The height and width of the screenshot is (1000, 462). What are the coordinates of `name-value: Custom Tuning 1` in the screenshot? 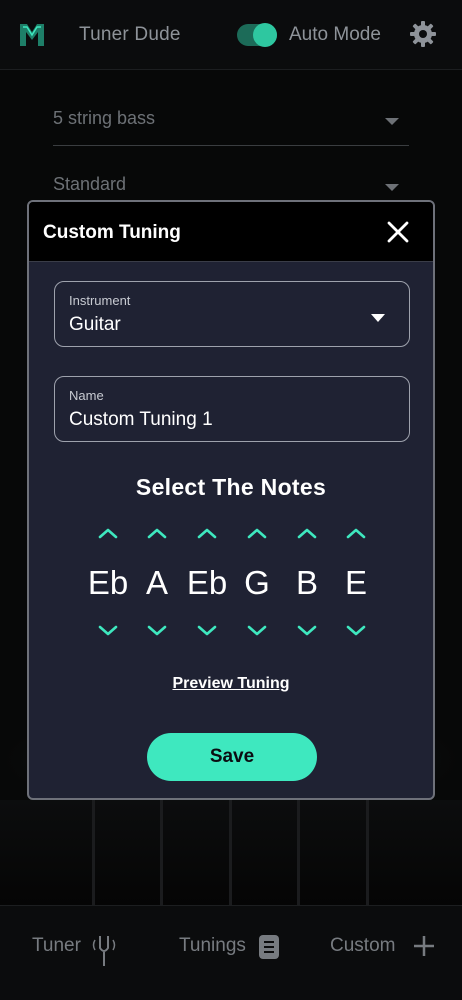 It's located at (141, 419).